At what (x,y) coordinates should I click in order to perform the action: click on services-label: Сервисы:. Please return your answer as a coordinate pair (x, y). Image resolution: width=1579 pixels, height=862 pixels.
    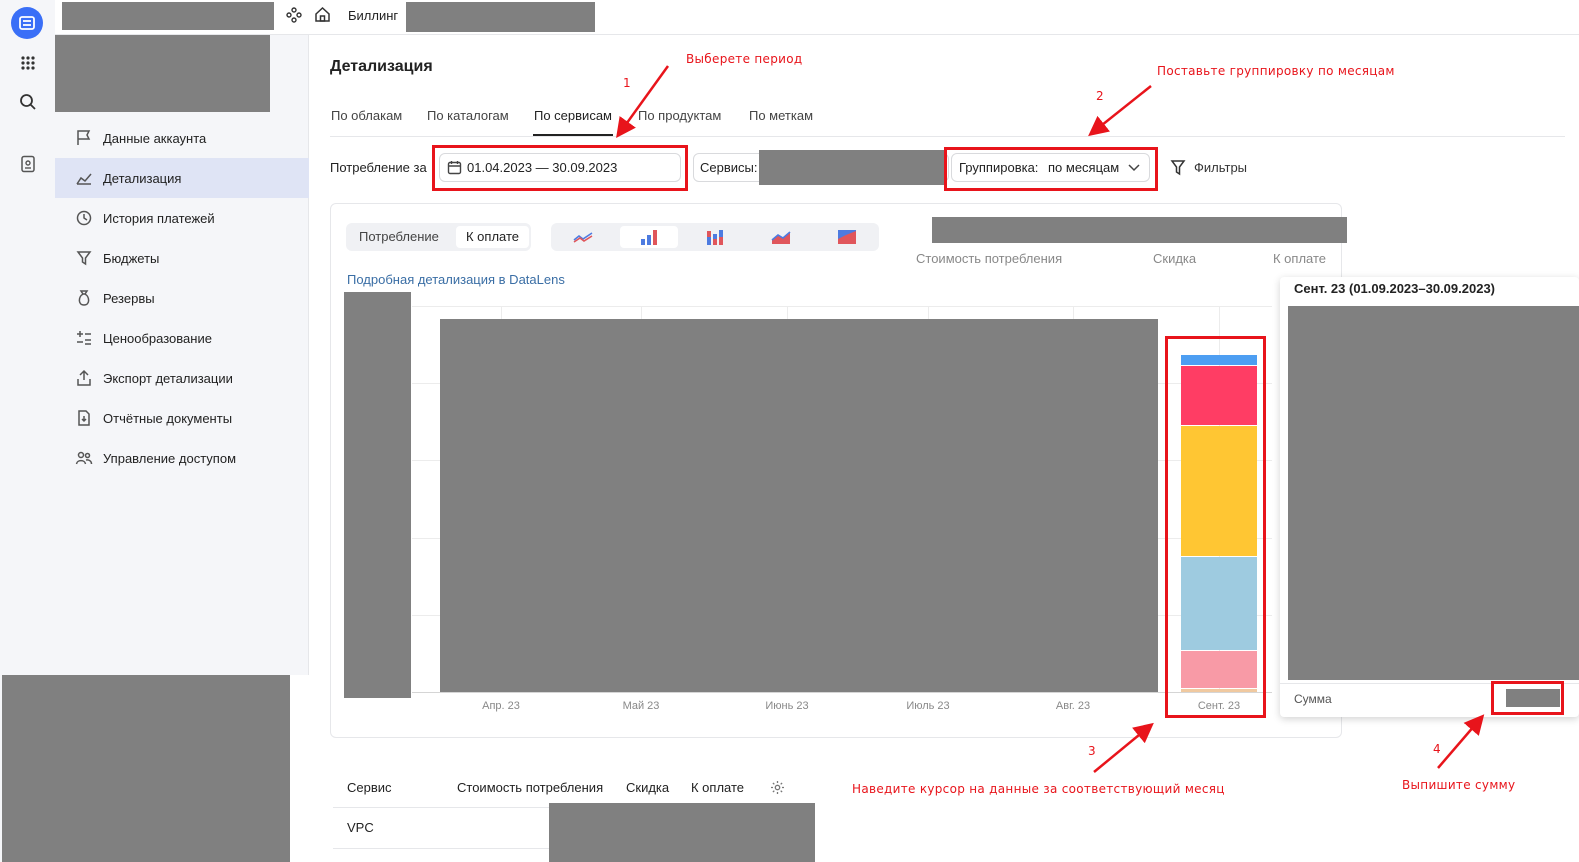
    Looking at the image, I should click on (729, 167).